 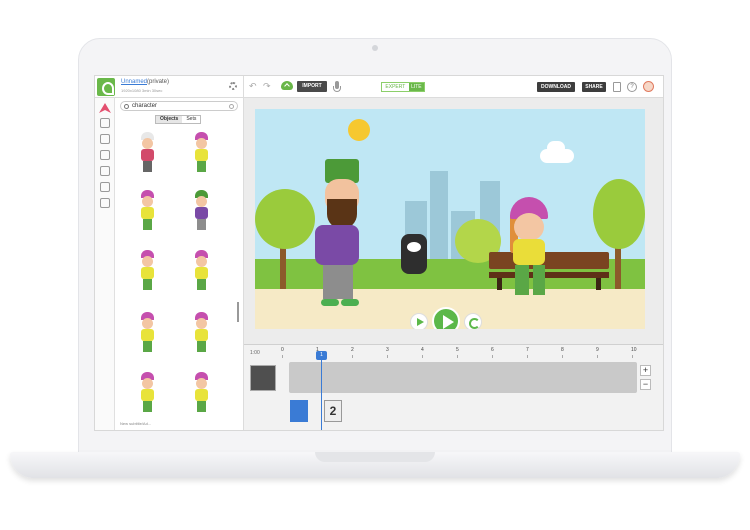 What do you see at coordinates (106, 87) in the screenshot?
I see `app-logo-icon` at bounding box center [106, 87].